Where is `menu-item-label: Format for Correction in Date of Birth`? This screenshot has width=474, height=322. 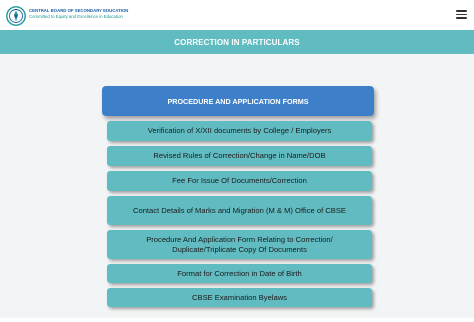 menu-item-label: Format for Correction in Date of Birth is located at coordinates (239, 273).